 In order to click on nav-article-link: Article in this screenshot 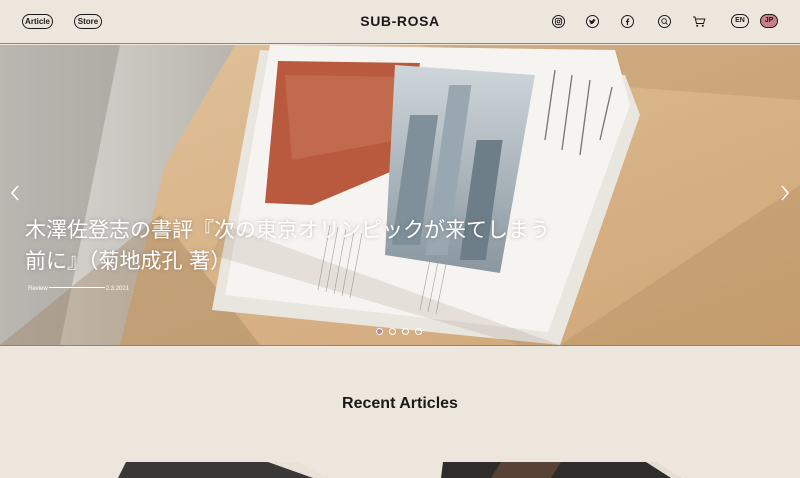, I will do `click(37, 21)`.